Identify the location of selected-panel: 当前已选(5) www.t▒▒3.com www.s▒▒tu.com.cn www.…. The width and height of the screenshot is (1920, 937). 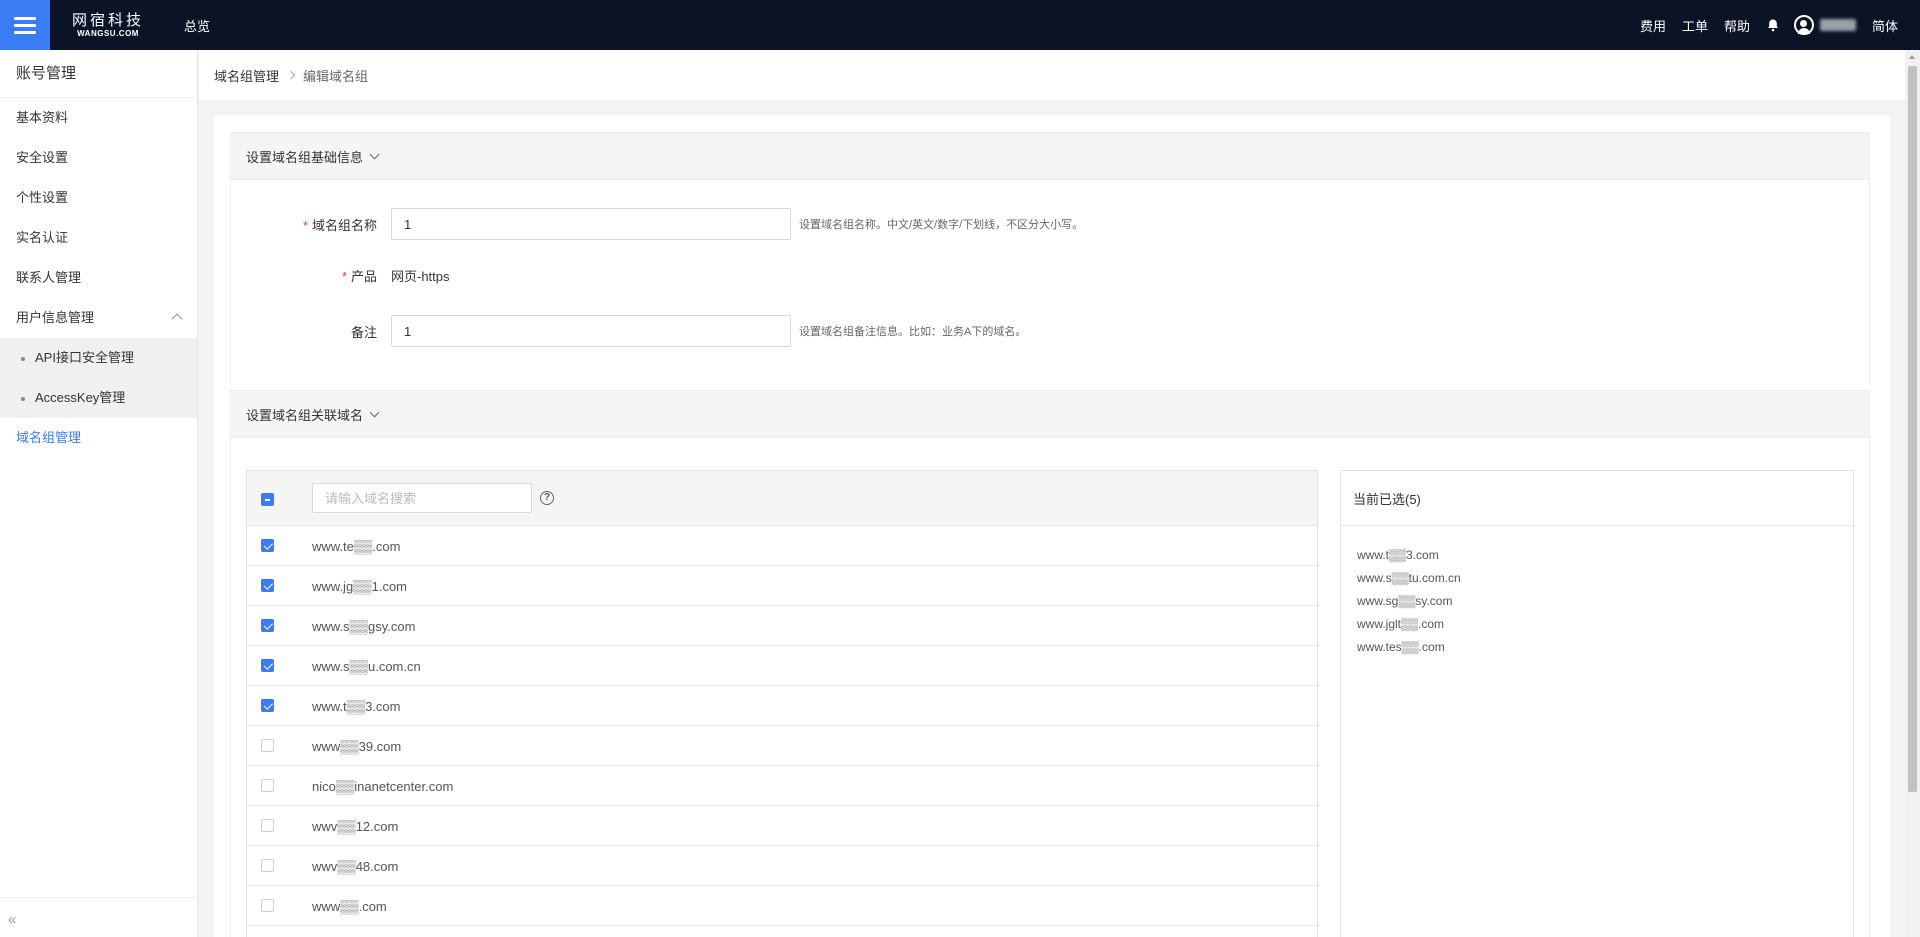
(1597, 703).